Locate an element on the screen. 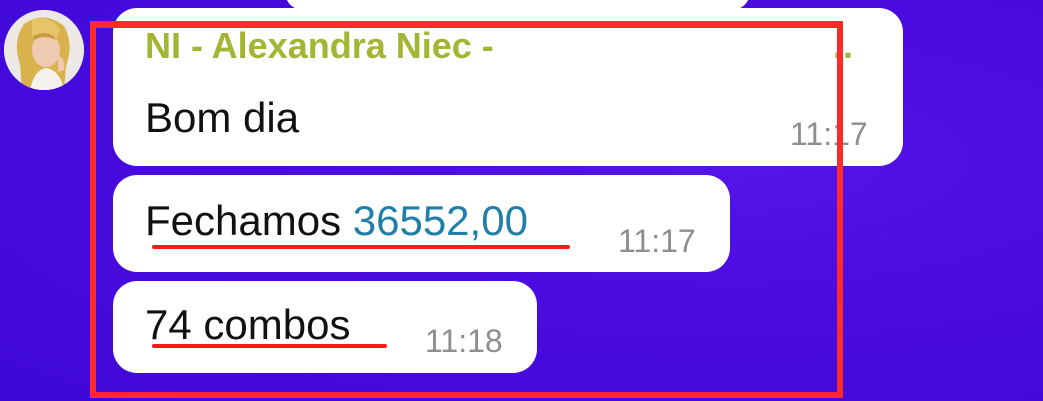 This screenshot has width=1043, height=401. avatar-photo-icon is located at coordinates (44, 50).